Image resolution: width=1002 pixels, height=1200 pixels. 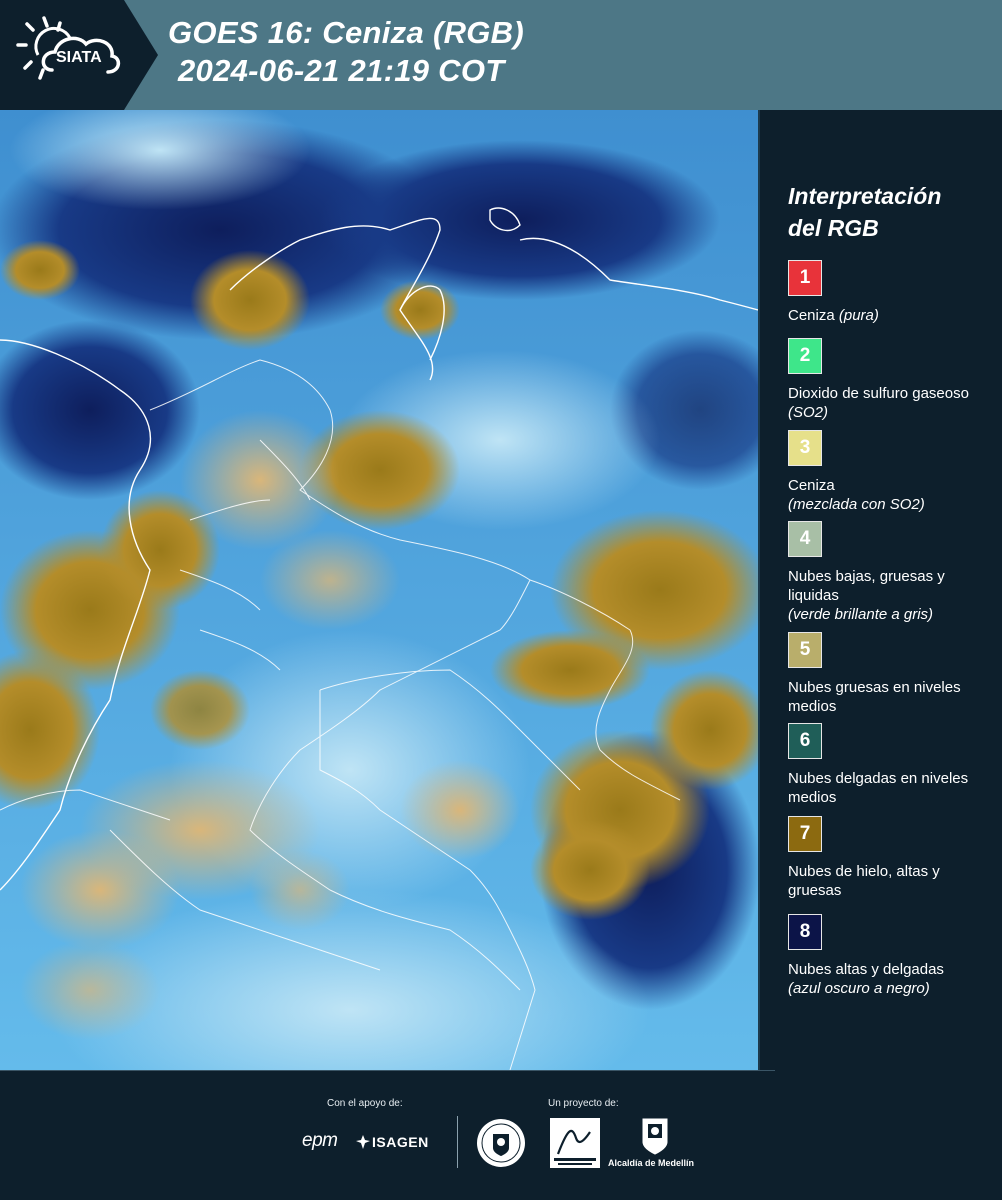 I want to click on siata-logo: SIATA, so click(x=79, y=55).